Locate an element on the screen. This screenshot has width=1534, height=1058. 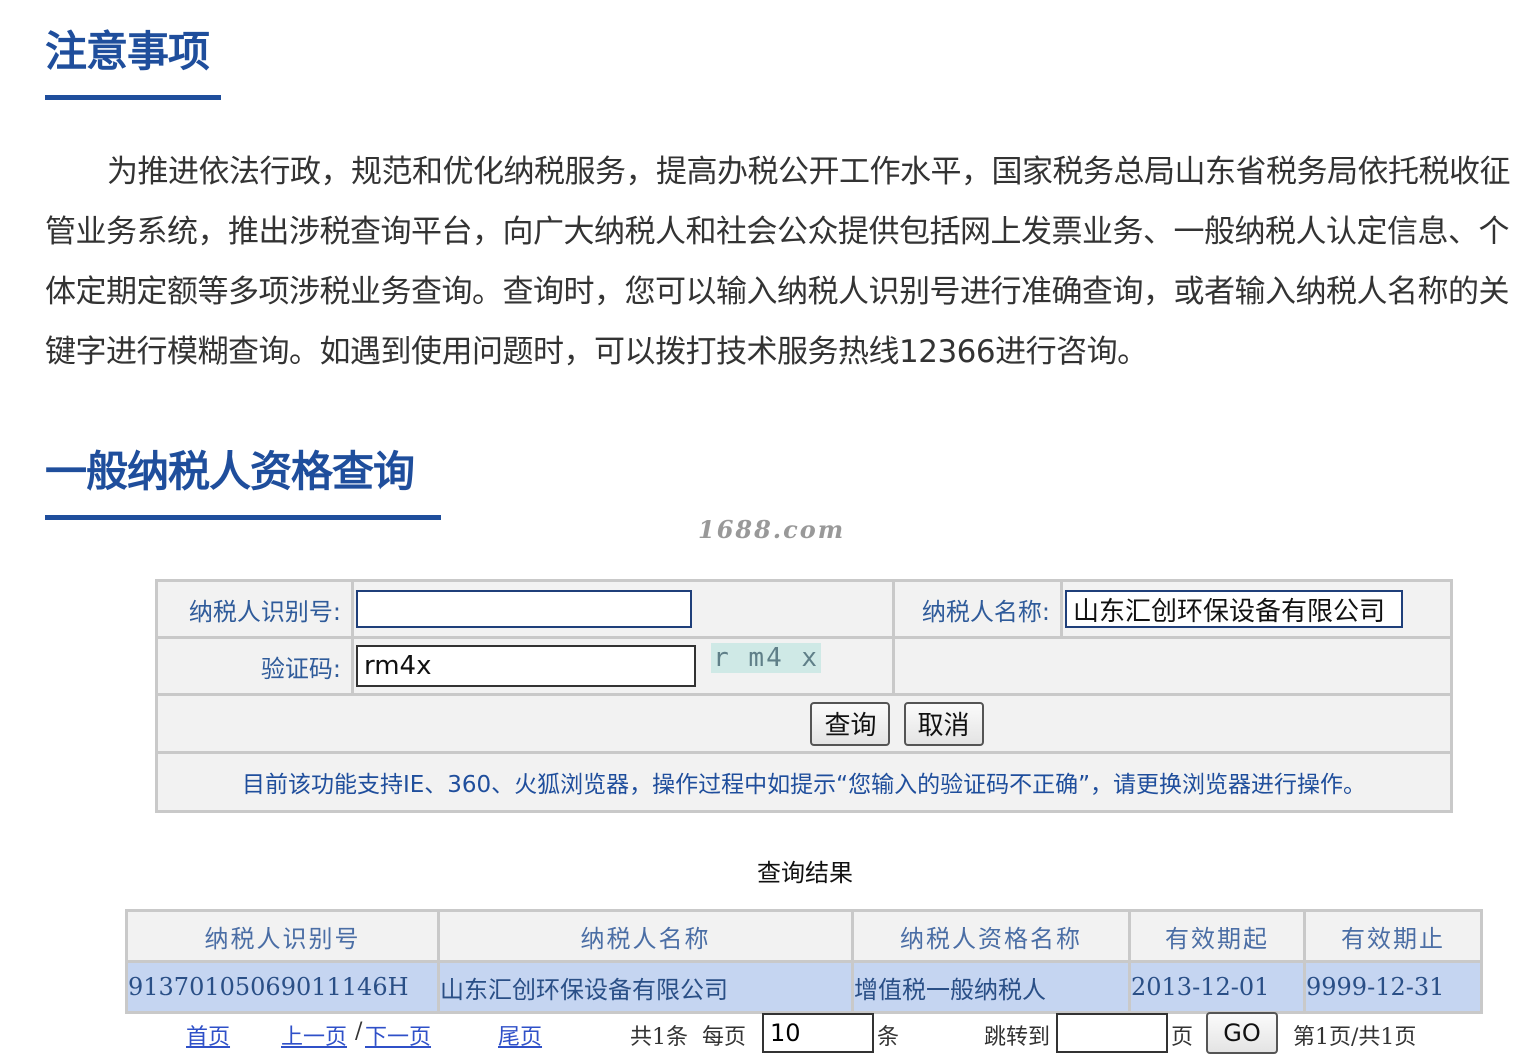
cell-taxpayer-id: 91370105069011146H is located at coordinates (282, 987).